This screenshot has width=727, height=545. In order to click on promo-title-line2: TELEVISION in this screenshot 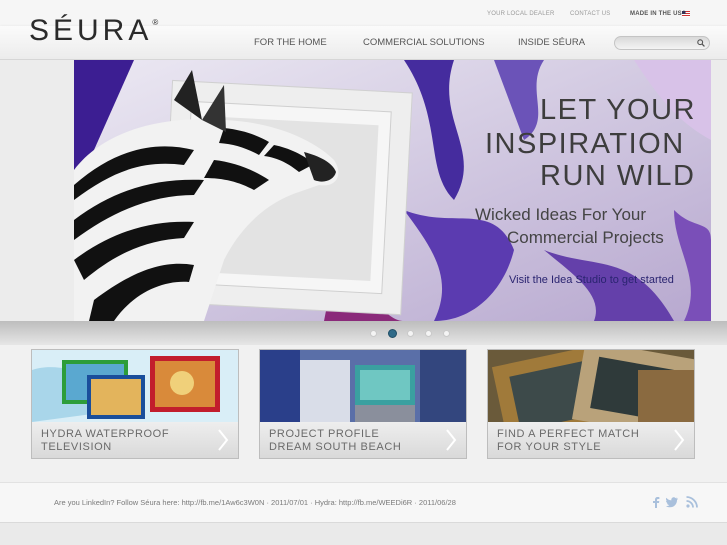, I will do `click(76, 447)`.